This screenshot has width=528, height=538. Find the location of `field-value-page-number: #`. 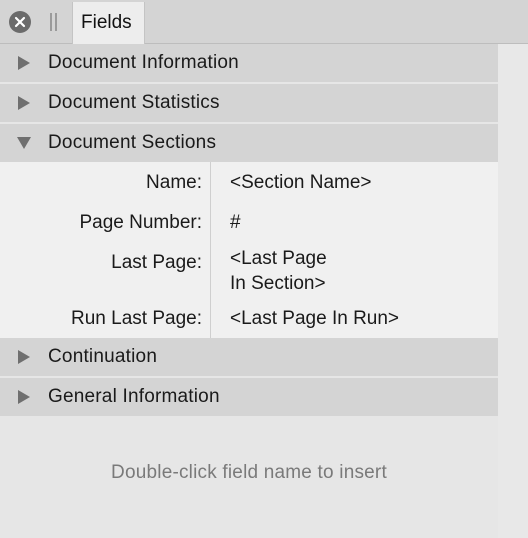

field-value-page-number: # is located at coordinates (235, 222).